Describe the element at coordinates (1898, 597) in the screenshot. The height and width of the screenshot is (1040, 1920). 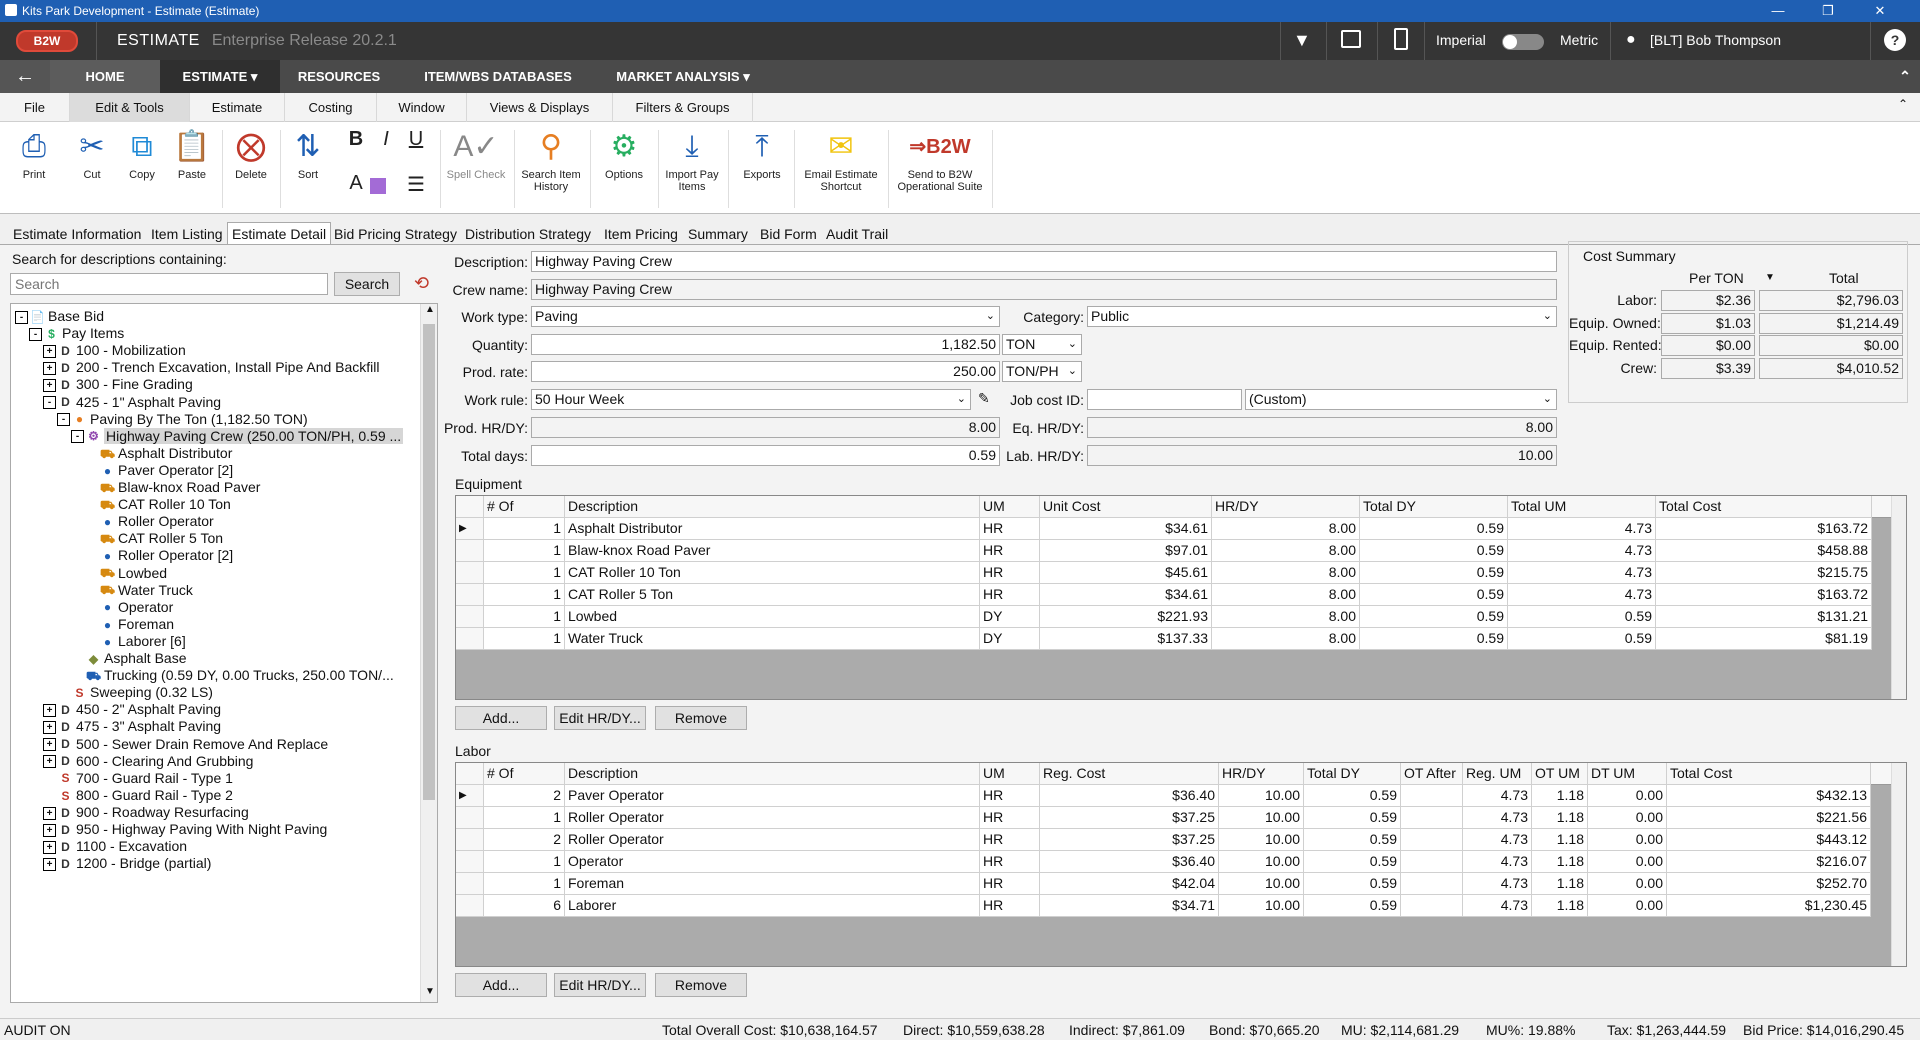
I see `equipment-grid-scrollbar` at that location.